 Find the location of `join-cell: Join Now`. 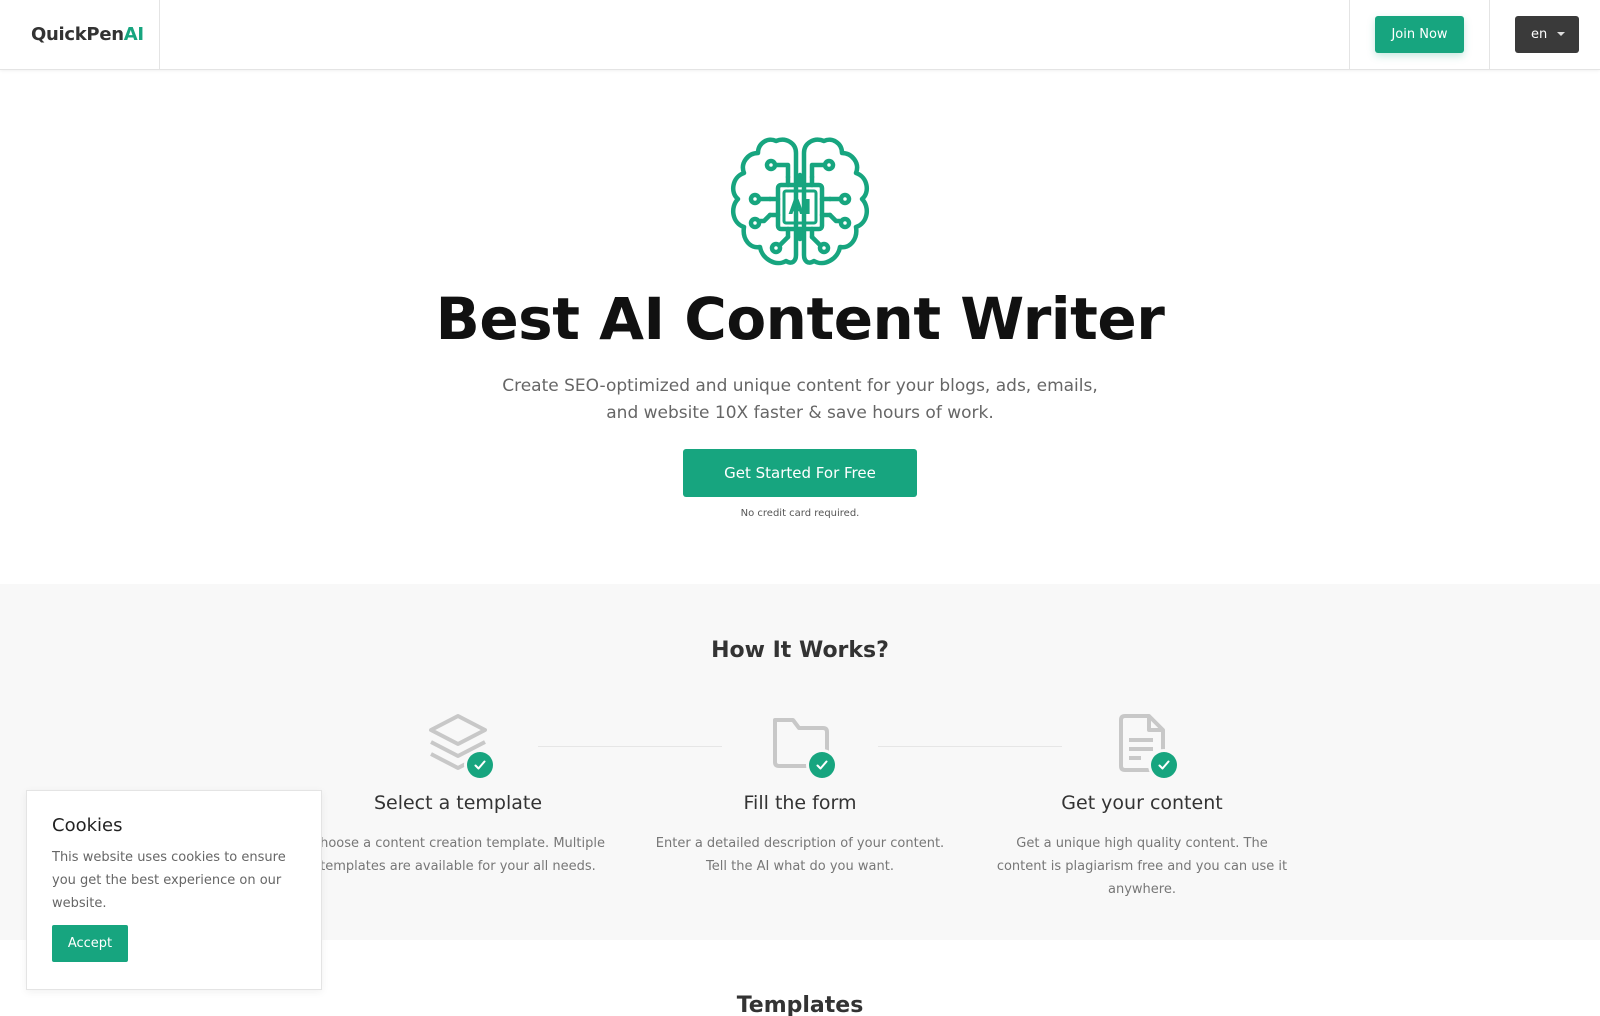

join-cell: Join Now is located at coordinates (1419, 34).